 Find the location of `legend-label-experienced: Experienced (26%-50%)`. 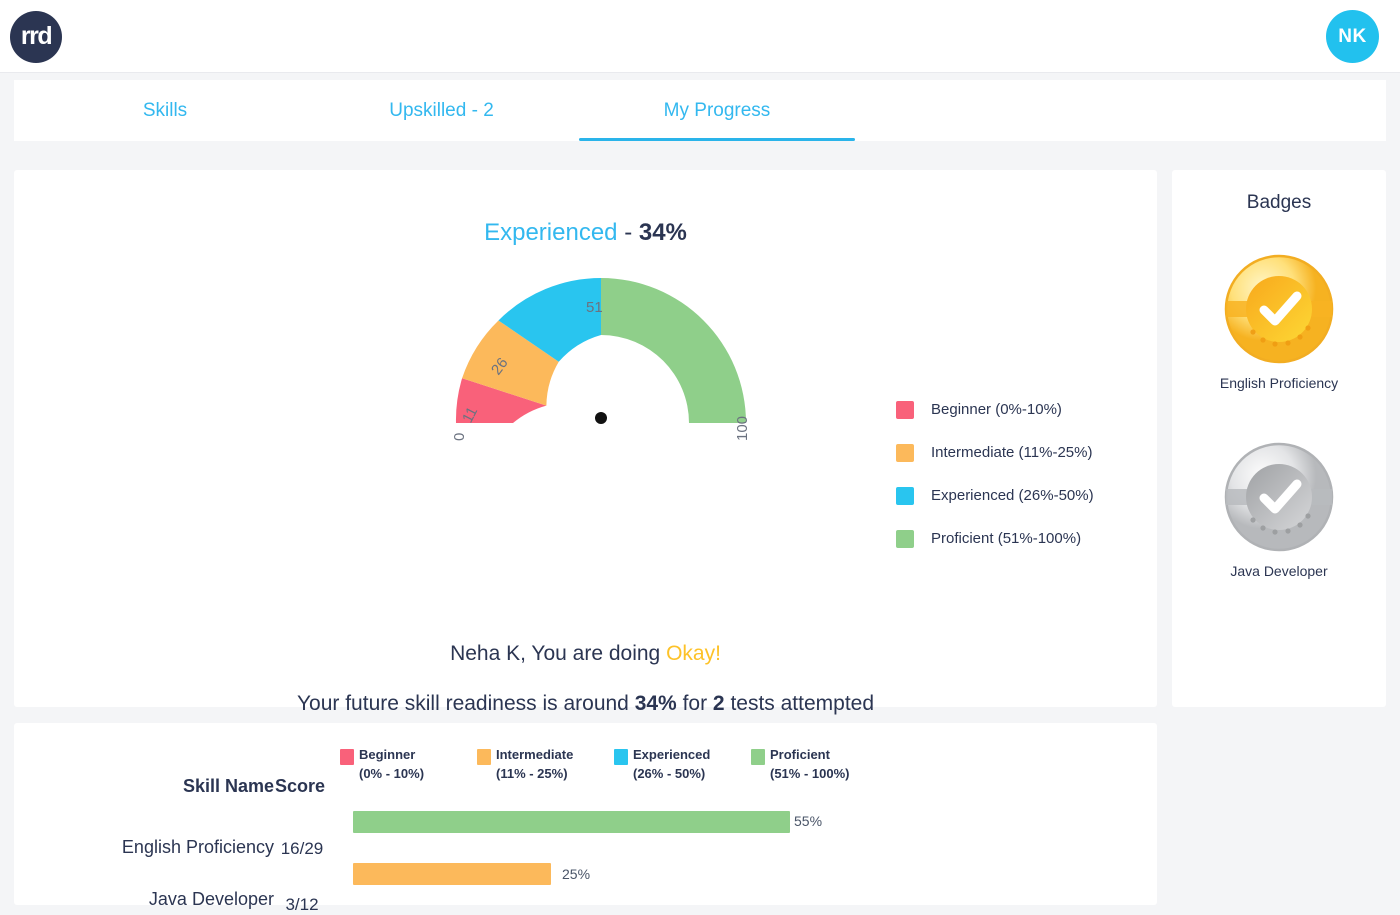

legend-label-experienced: Experienced (26%-50%) is located at coordinates (1012, 495).